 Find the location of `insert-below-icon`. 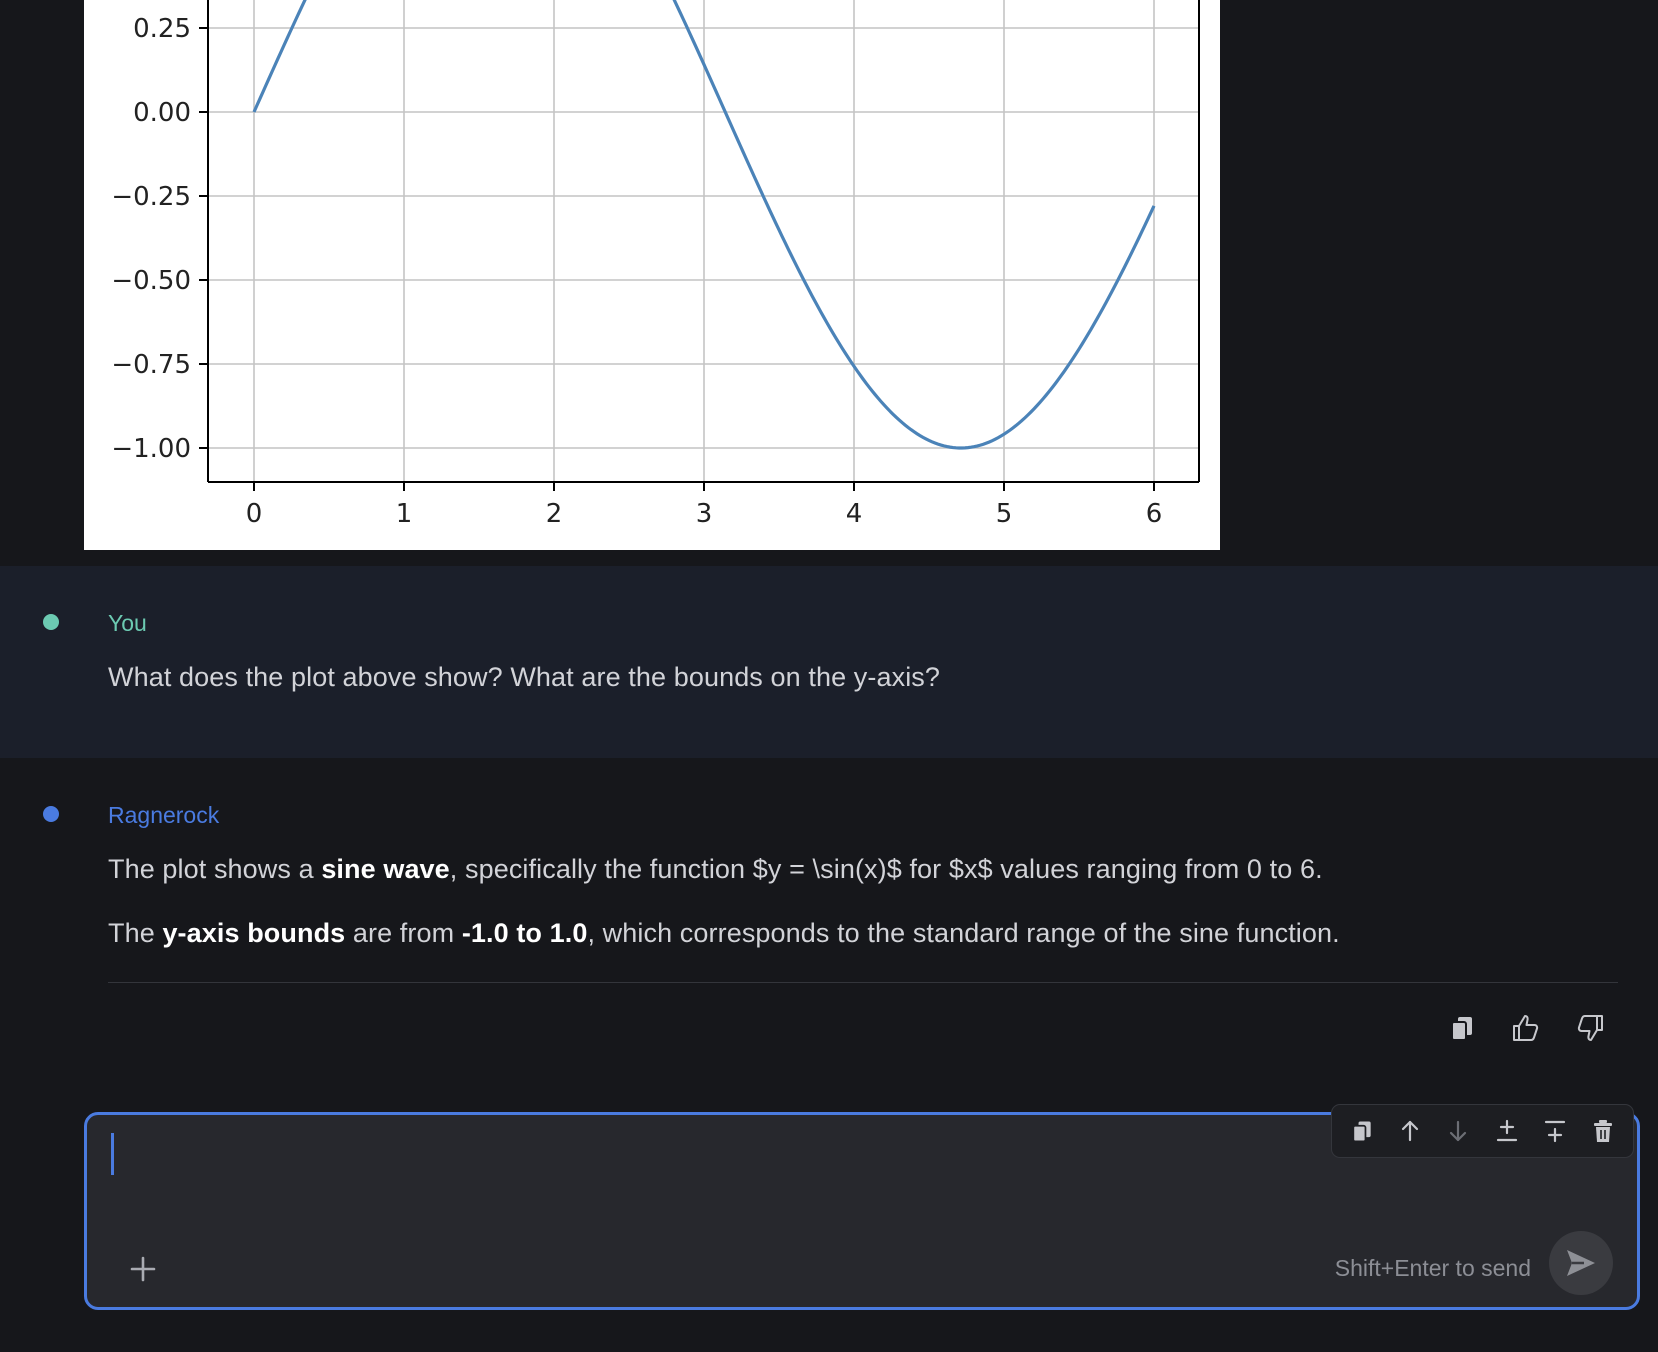

insert-below-icon is located at coordinates (1506, 1130).